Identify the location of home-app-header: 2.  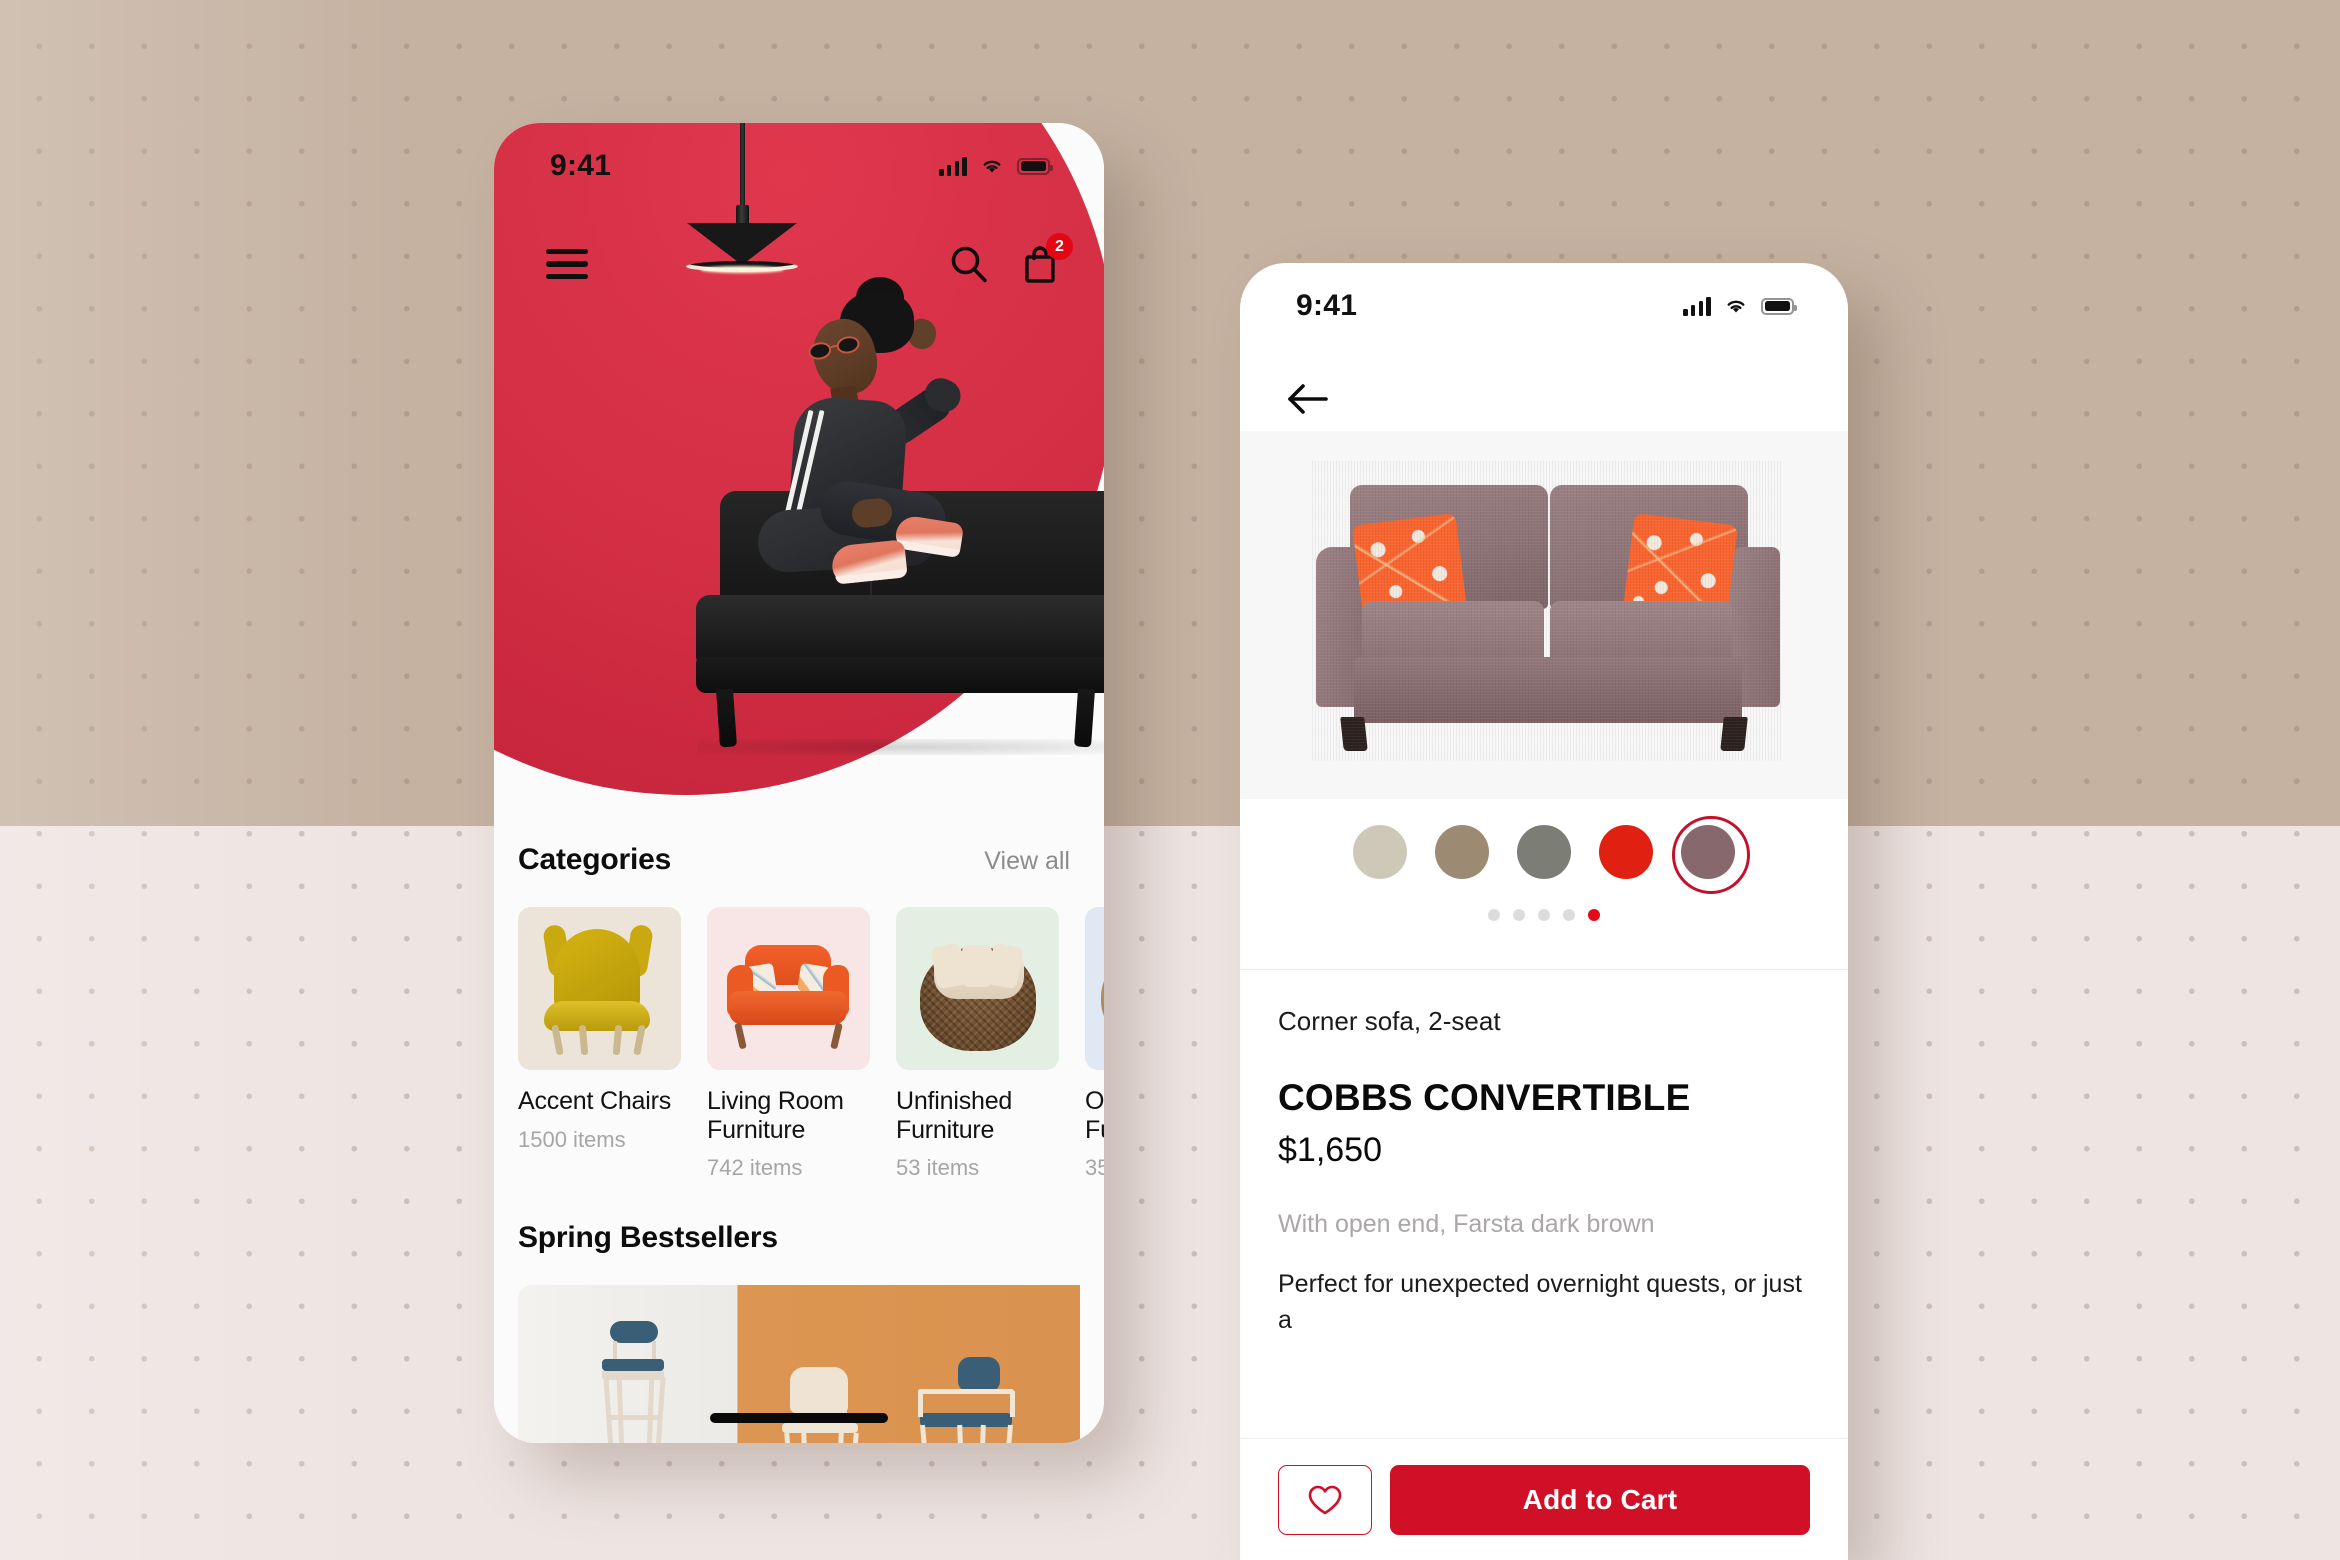
(799, 264).